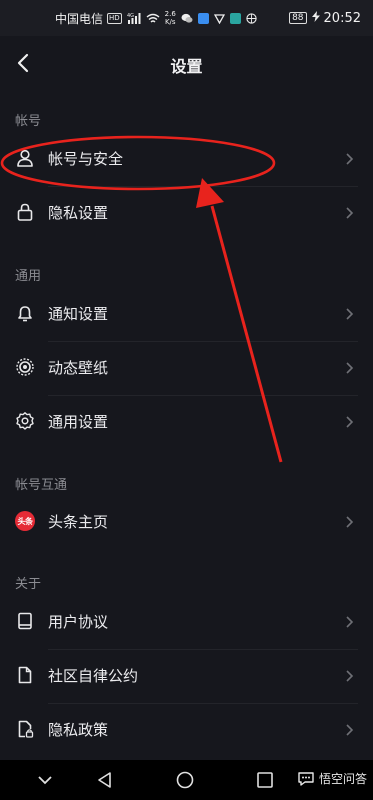  Describe the element at coordinates (186, 212) in the screenshot. I see `settings-item-privacy-settings: 隐私设置` at that location.